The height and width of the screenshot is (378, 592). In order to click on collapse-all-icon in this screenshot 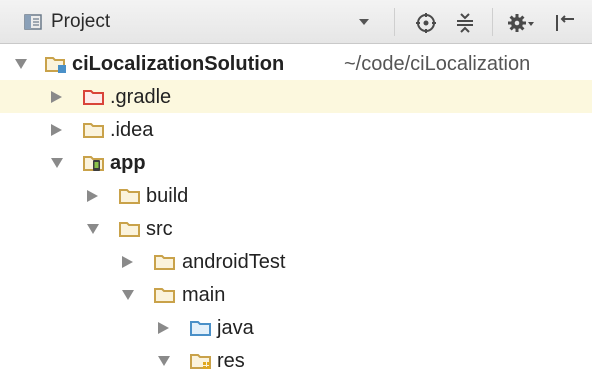, I will do `click(465, 23)`.